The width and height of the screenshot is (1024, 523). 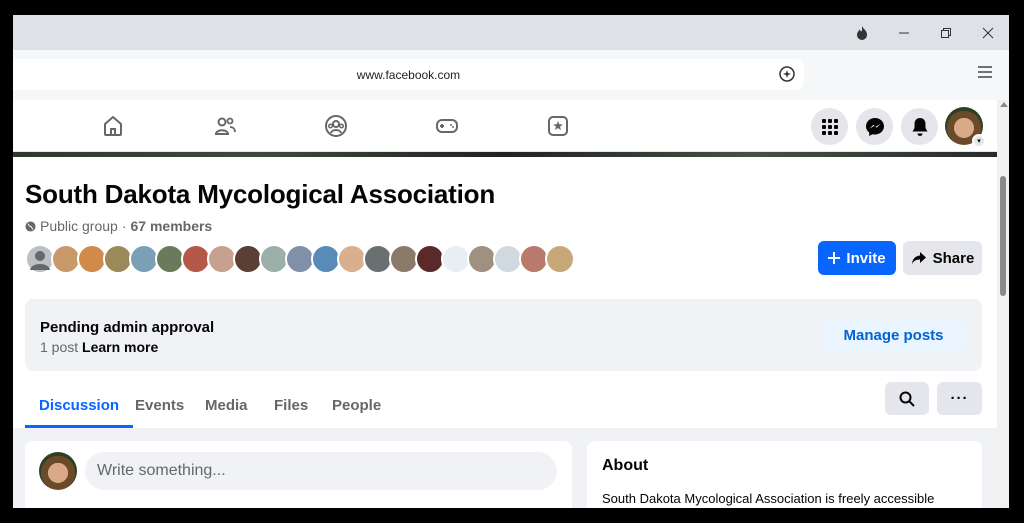 What do you see at coordinates (919, 126) in the screenshot?
I see `notifications-icon` at bounding box center [919, 126].